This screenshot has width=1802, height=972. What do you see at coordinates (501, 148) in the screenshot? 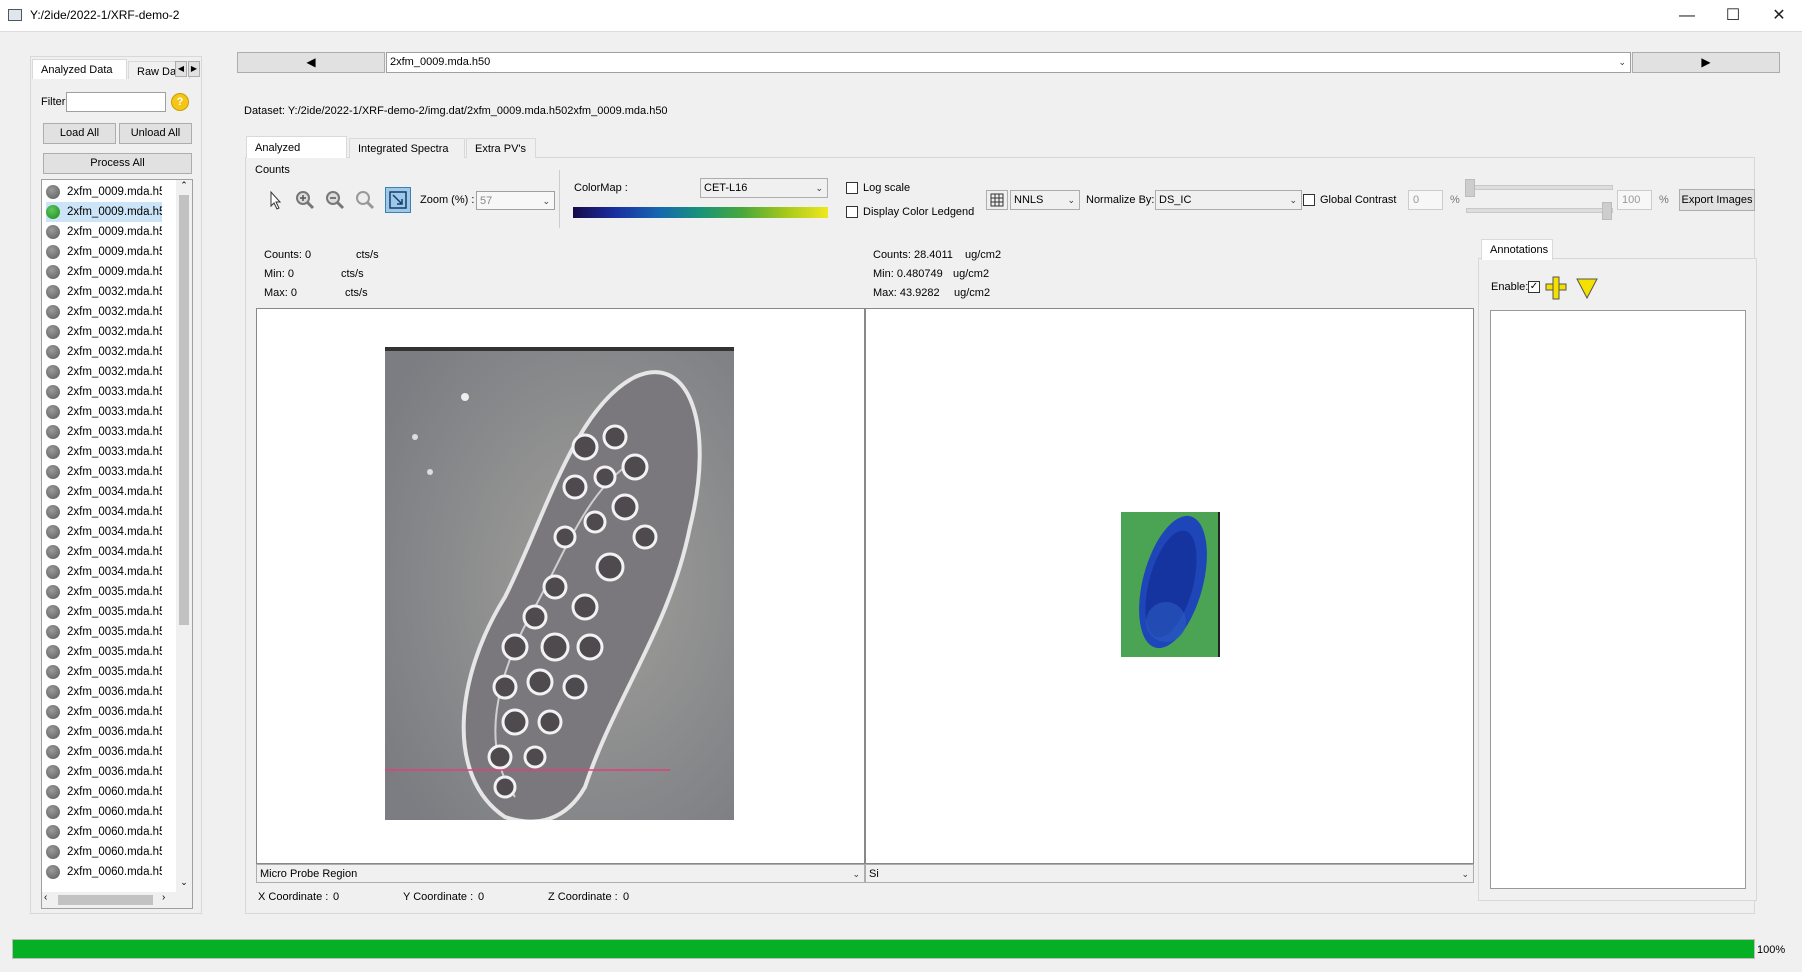
I see `tab-extra-pvs: Extra PV's` at bounding box center [501, 148].